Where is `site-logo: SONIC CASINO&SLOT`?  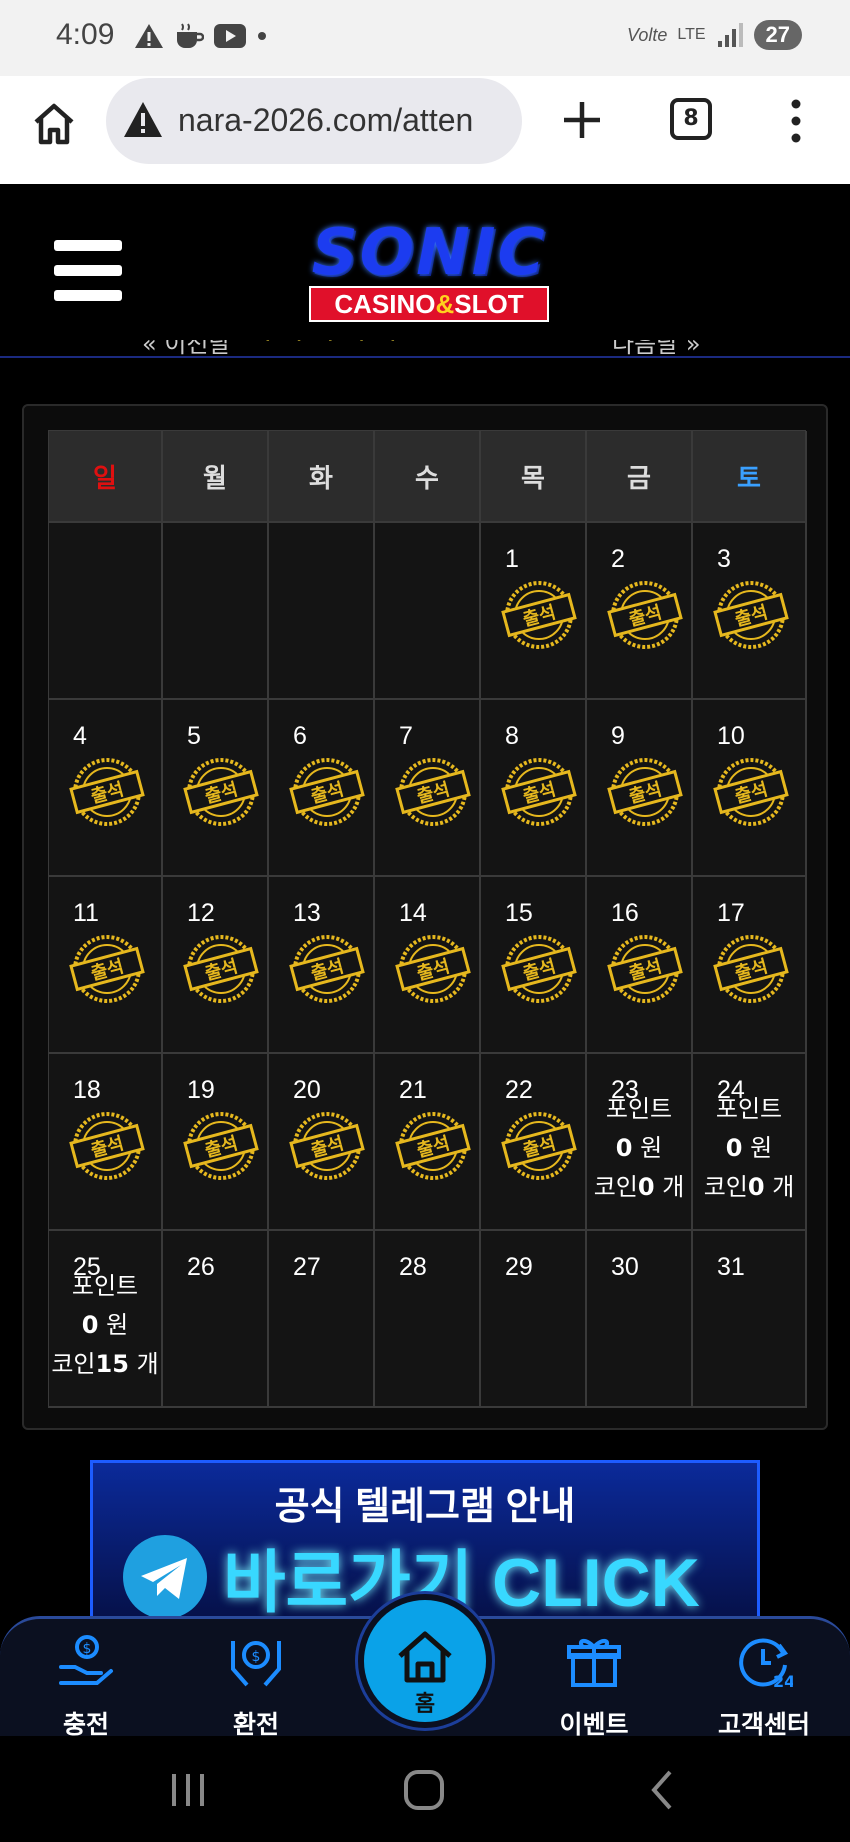
site-logo: SONIC CASINO&SLOT is located at coordinates (429, 272).